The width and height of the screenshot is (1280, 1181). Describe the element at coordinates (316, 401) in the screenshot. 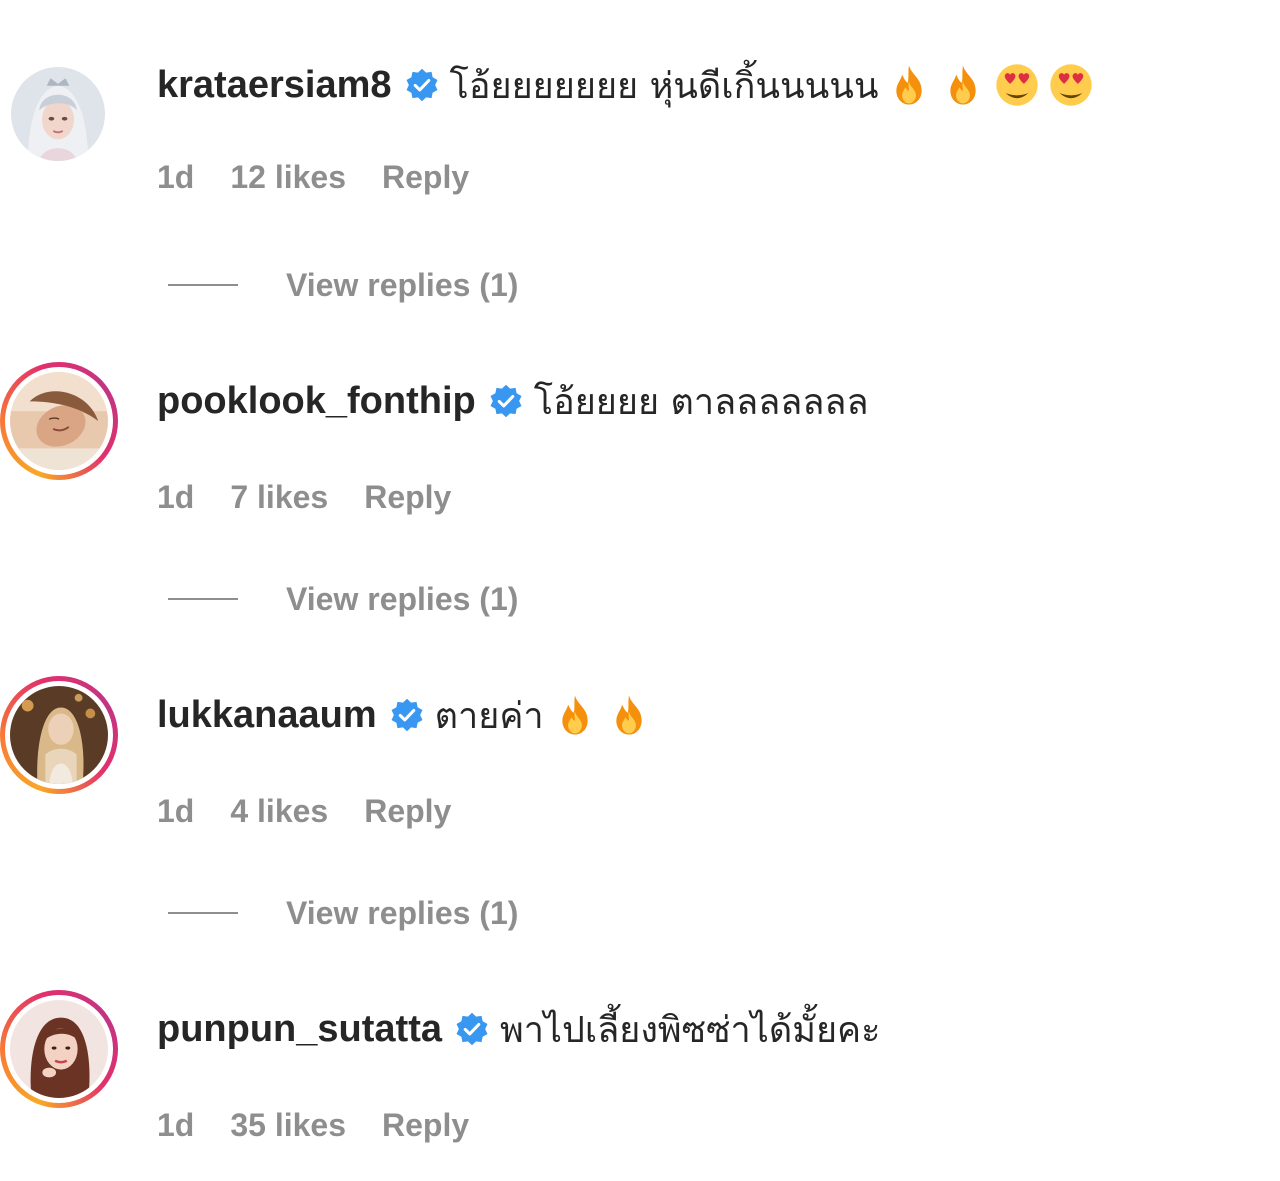

I see `comment-username: pooklook_fonthip` at that location.